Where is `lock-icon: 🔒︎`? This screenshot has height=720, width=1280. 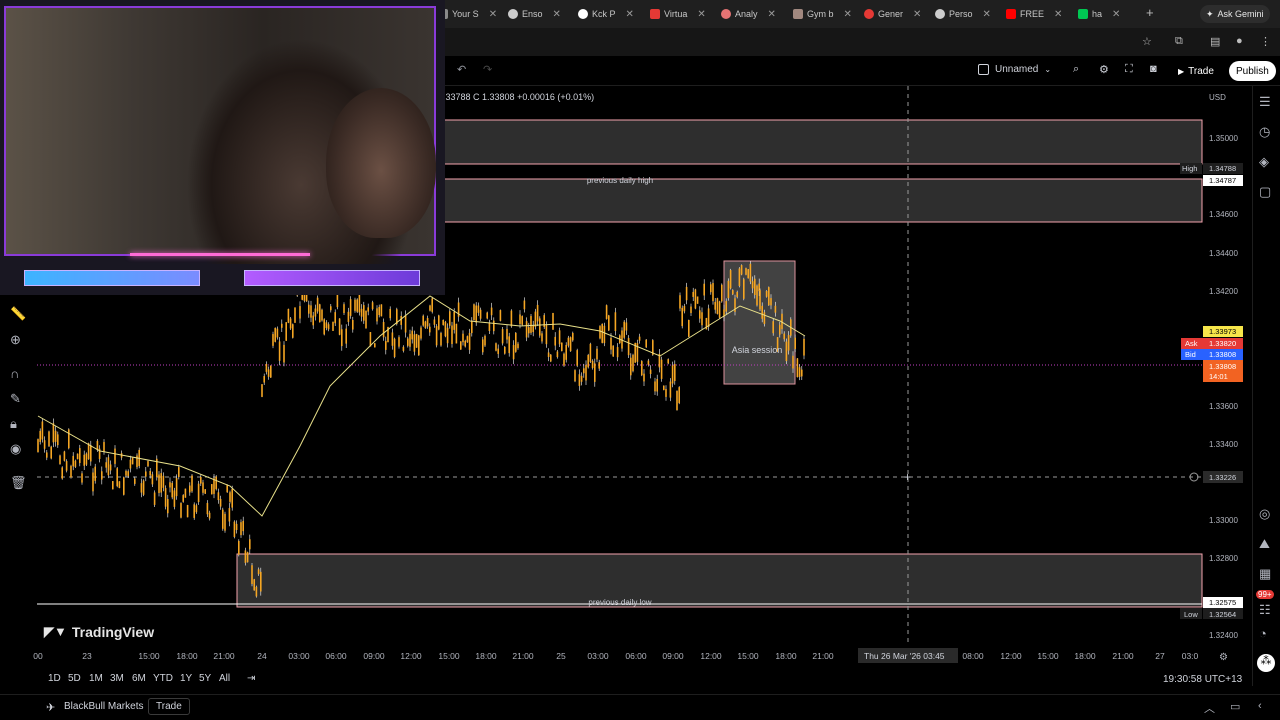
lock-icon: 🔒︎ is located at coordinates (13, 424).